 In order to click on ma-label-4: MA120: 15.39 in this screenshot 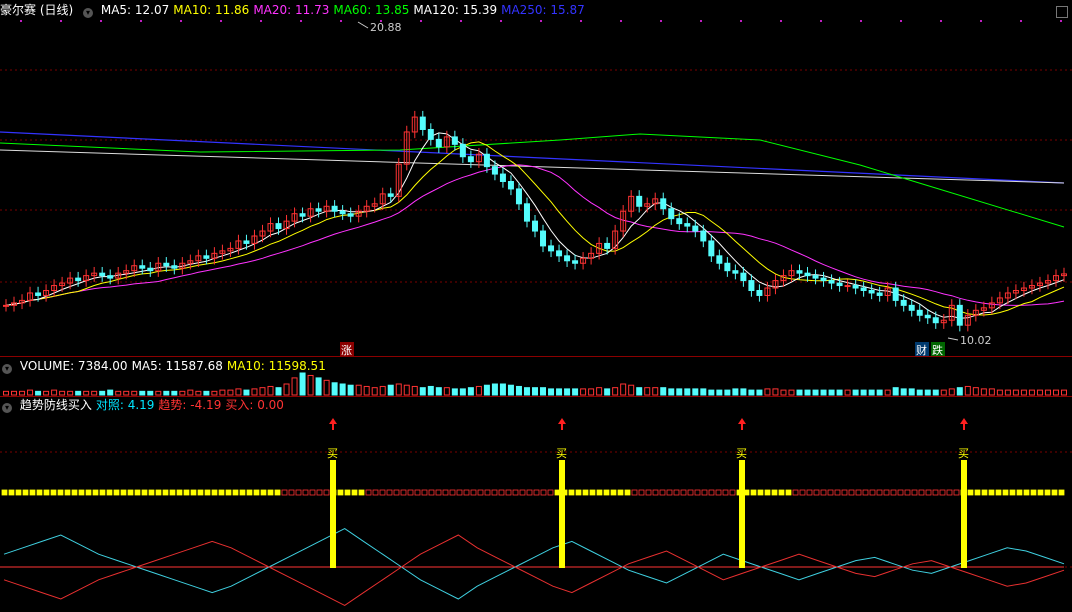, I will do `click(455, 10)`.